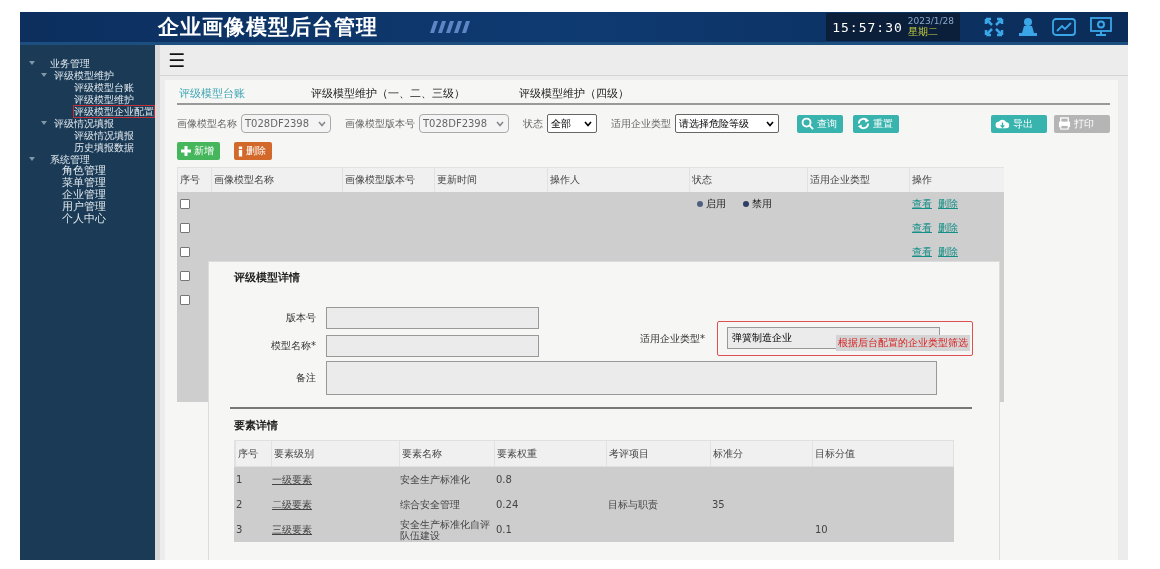 This screenshot has width=1160, height=569. What do you see at coordinates (446, 453) in the screenshot?
I see `column-header: 要素名称` at bounding box center [446, 453].